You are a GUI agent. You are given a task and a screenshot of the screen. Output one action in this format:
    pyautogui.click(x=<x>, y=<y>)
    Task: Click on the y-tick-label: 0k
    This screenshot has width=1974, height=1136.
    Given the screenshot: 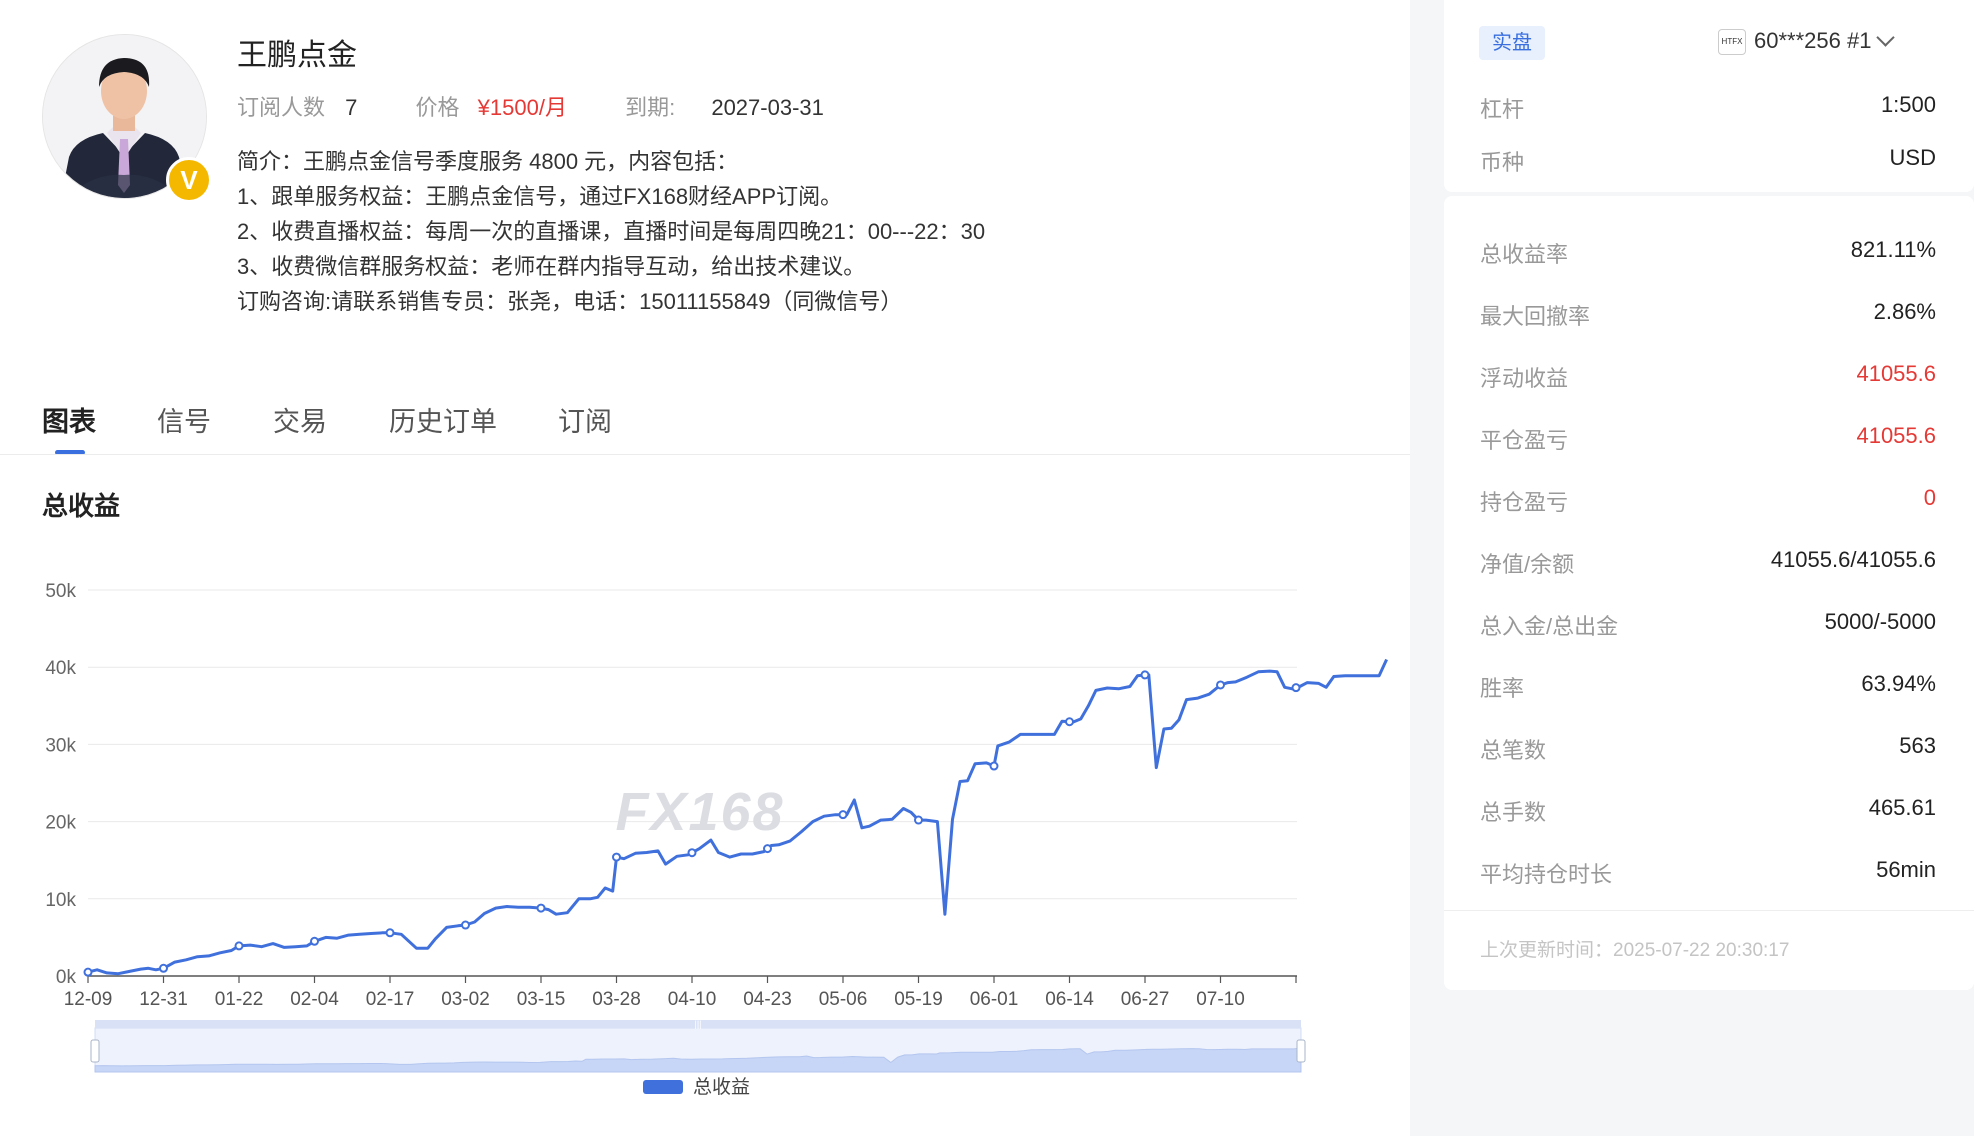 What is the action you would take?
    pyautogui.click(x=66, y=977)
    